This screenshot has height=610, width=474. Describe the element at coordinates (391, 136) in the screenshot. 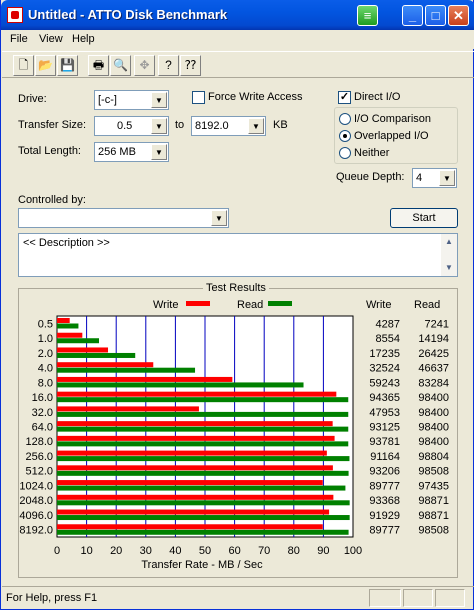

I see `overlapped-io-label: Overlapped I/O` at that location.